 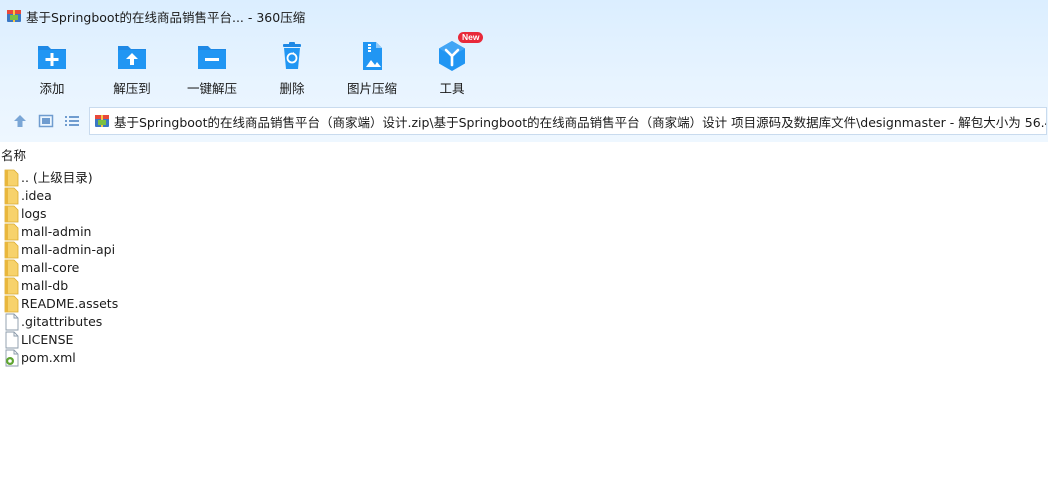 What do you see at coordinates (452, 88) in the screenshot?
I see `tools-label: 工具` at bounding box center [452, 88].